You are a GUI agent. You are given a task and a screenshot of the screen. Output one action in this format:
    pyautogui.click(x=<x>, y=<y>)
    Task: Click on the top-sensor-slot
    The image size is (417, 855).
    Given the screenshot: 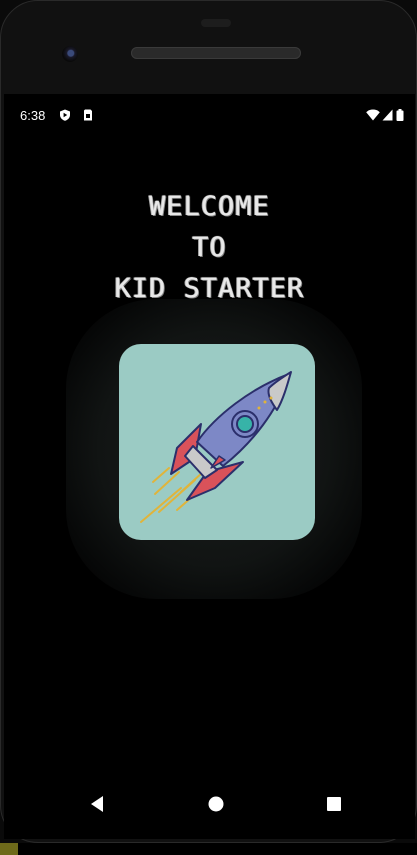 What is the action you would take?
    pyautogui.click(x=216, y=23)
    